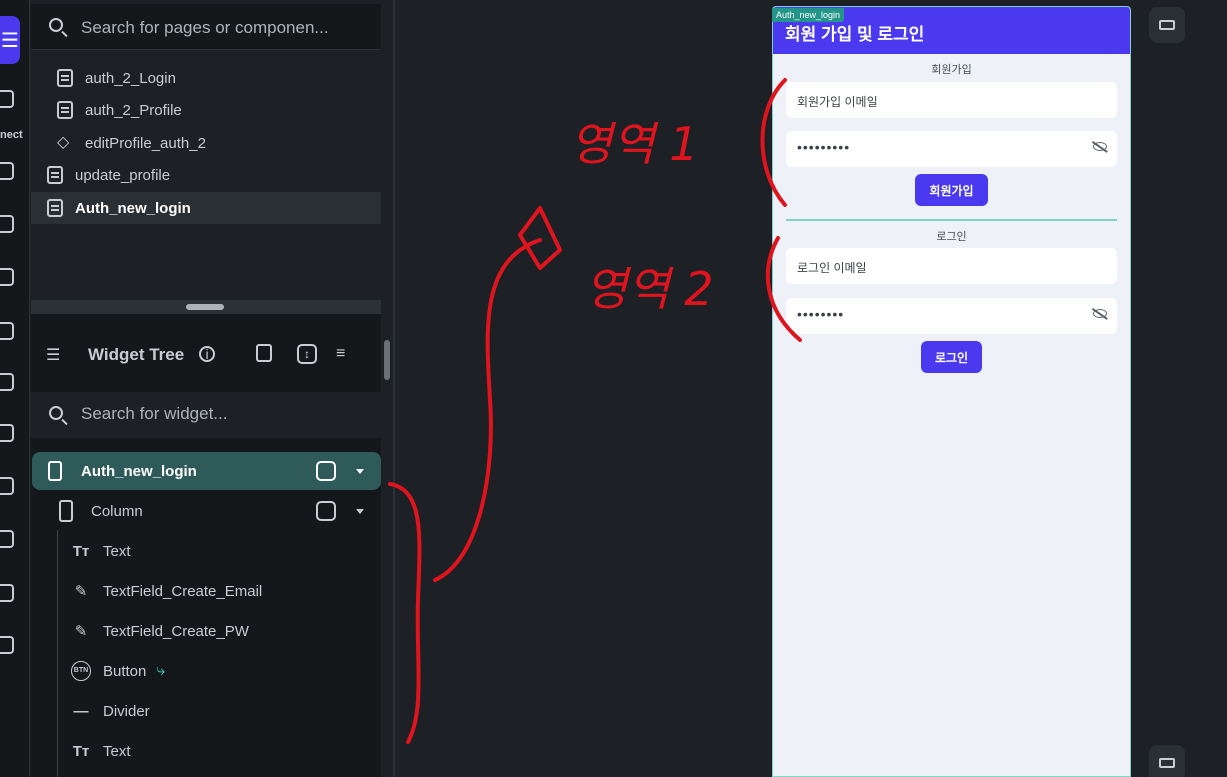 This screenshot has height=777, width=1227. I want to click on page-label: auth_2_Profile, so click(133, 110).